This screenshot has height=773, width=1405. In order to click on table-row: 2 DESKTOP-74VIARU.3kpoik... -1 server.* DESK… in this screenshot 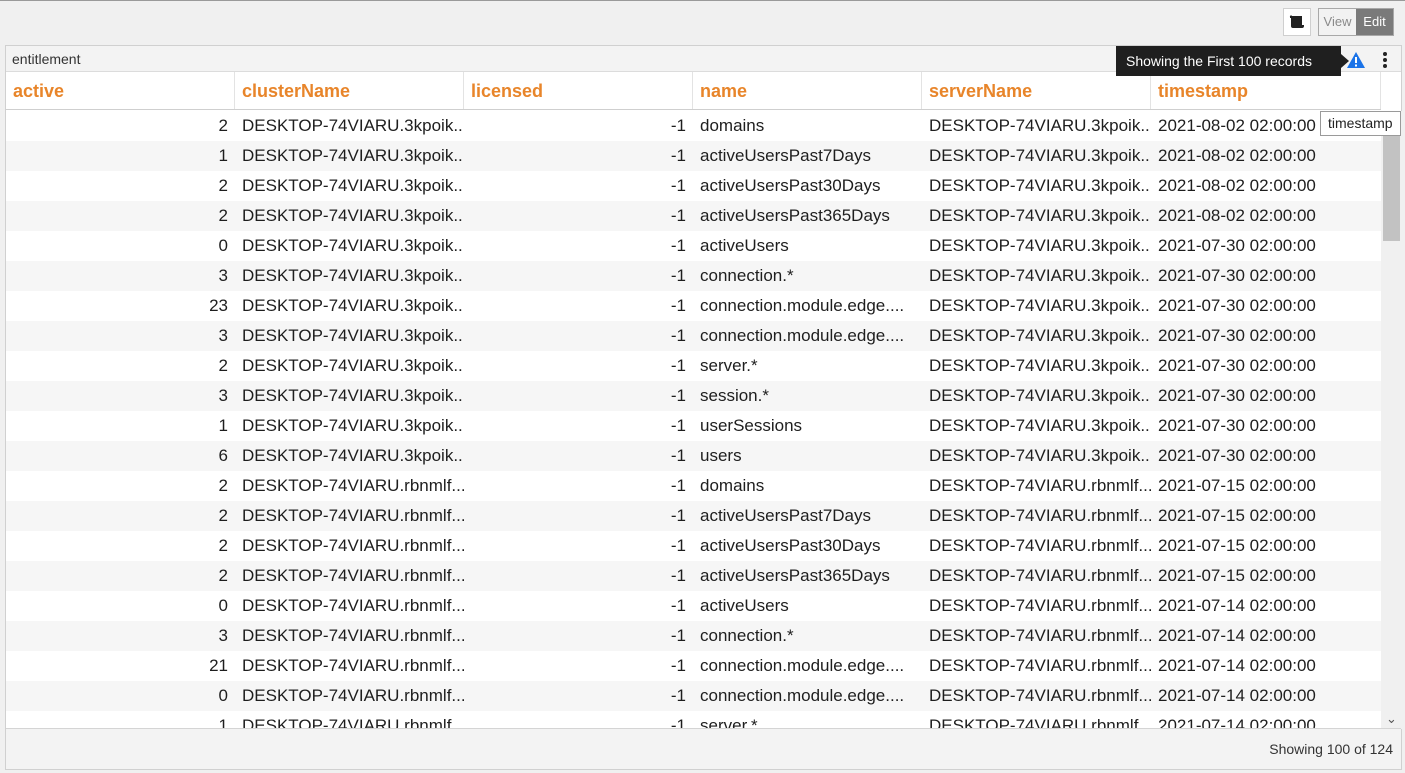, I will do `click(693, 366)`.